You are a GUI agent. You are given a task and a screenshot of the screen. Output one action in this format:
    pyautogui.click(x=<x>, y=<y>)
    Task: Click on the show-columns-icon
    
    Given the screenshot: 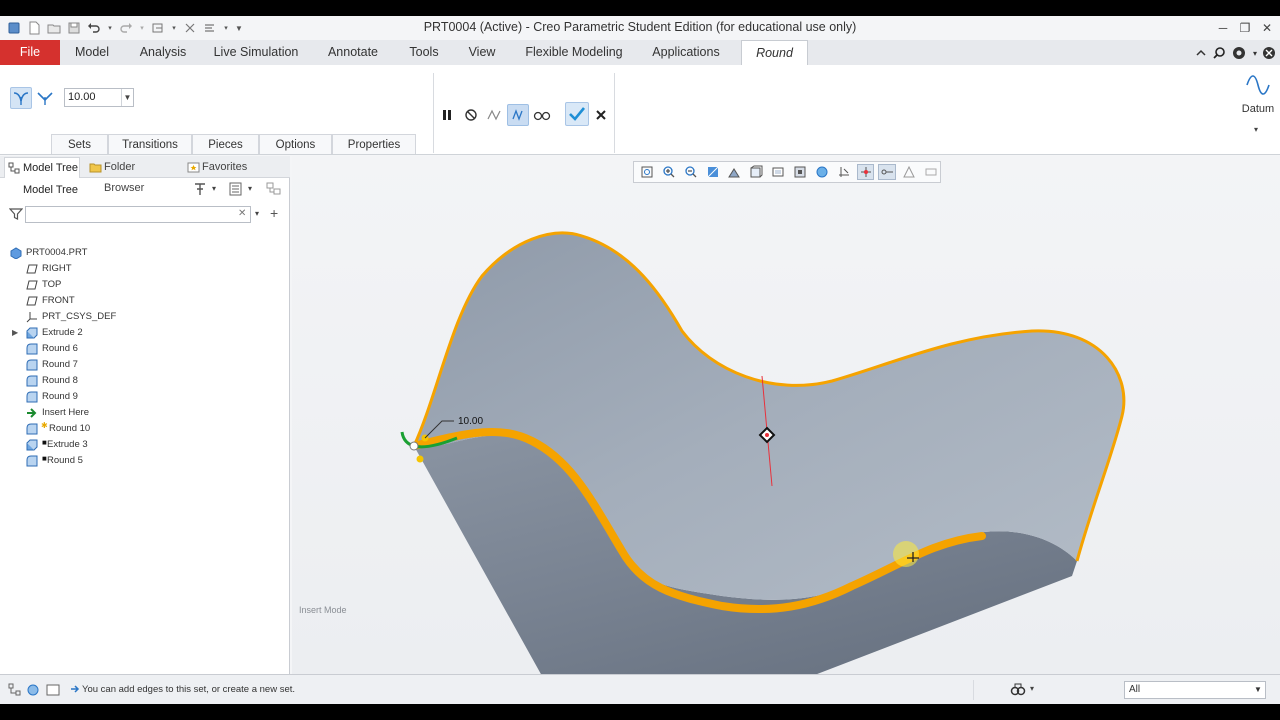 What is the action you would take?
    pyautogui.click(x=236, y=189)
    